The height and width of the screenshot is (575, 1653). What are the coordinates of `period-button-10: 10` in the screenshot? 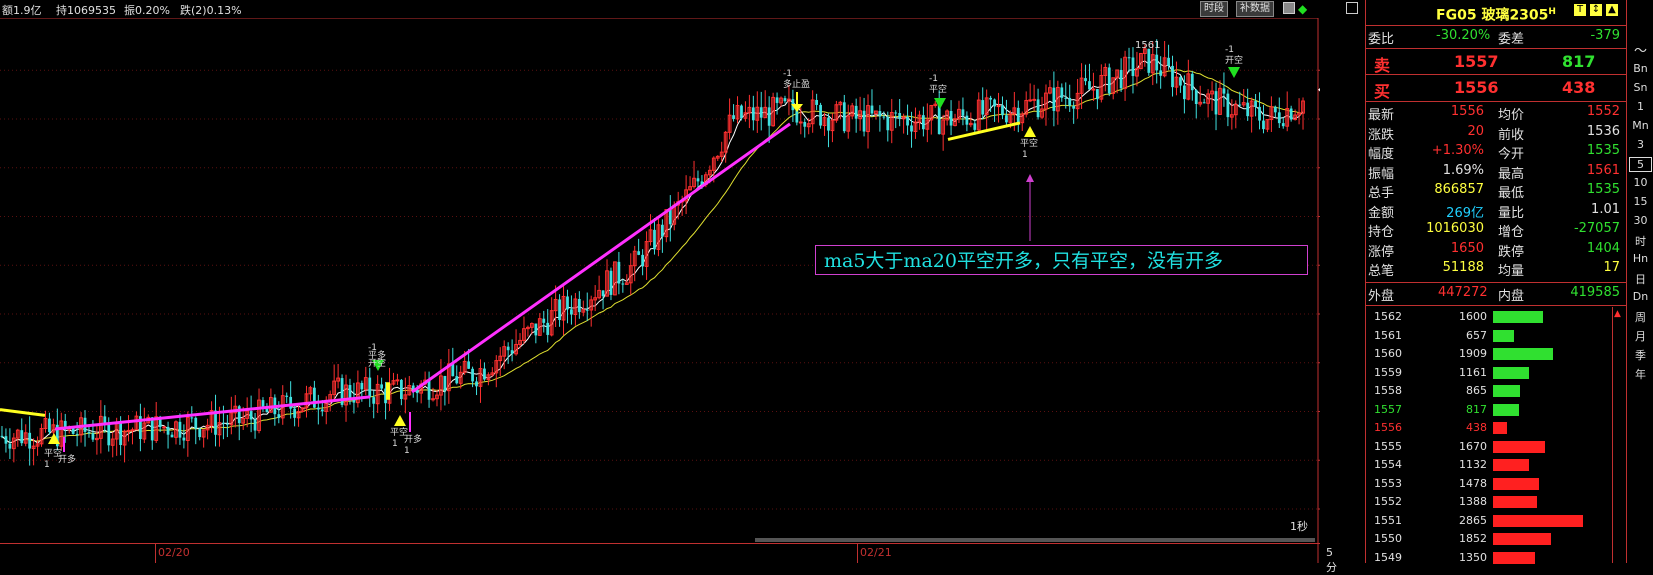 It's located at (1640, 182).